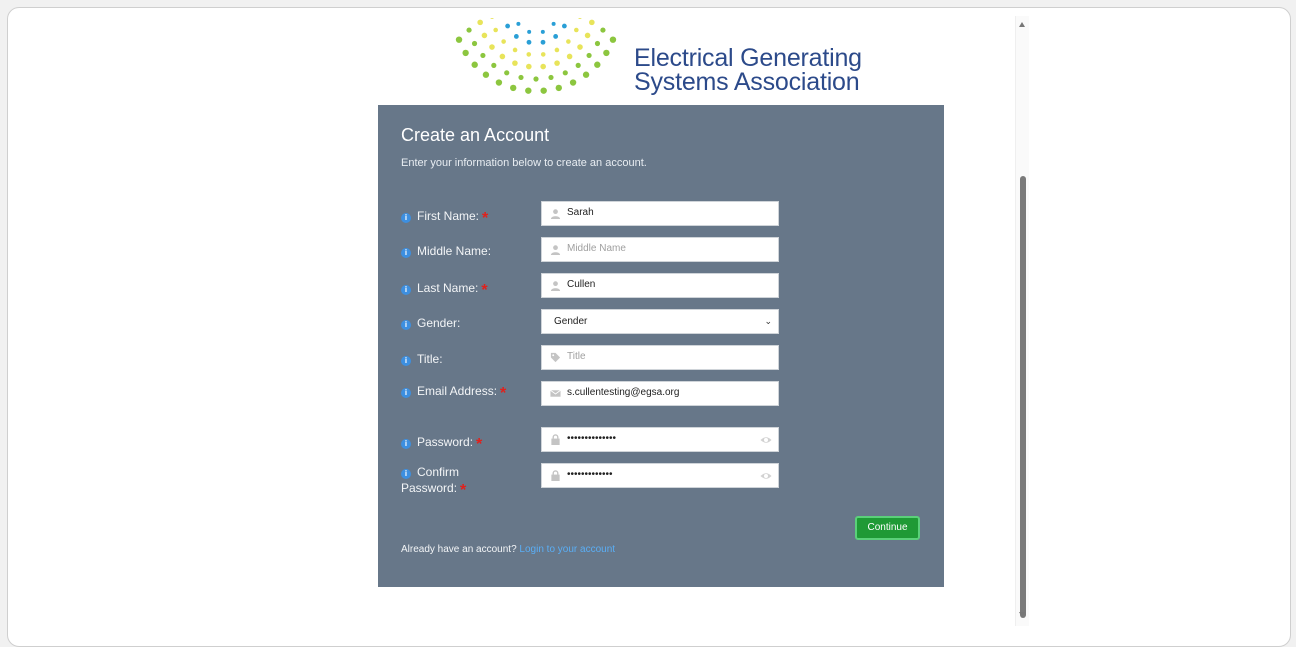  I want to click on logo-line-2: Systems Association, so click(747, 82).